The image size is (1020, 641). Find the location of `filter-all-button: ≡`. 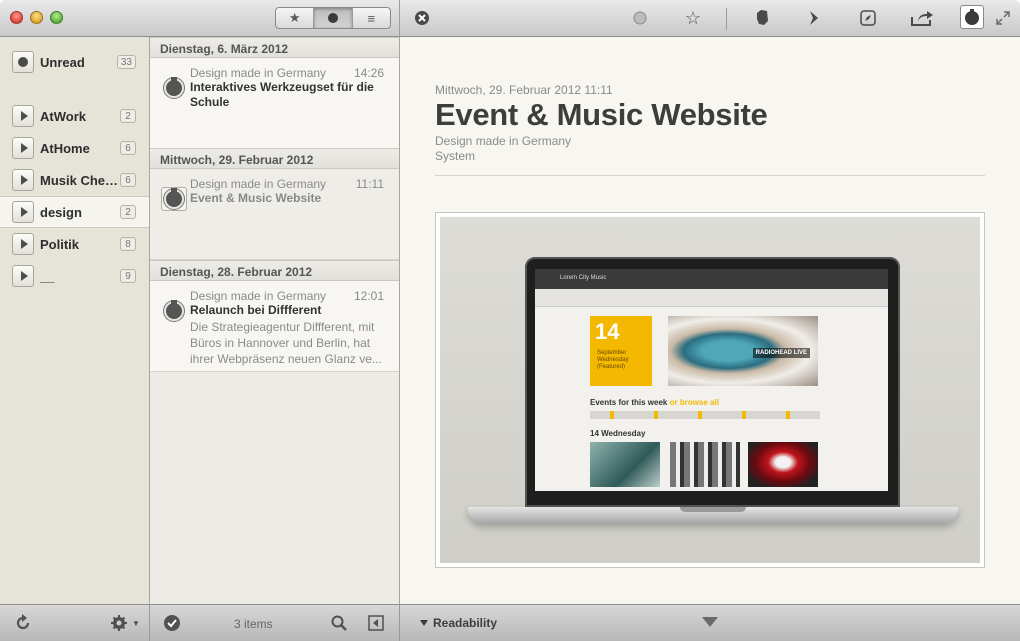

filter-all-button: ≡ is located at coordinates (370, 18).